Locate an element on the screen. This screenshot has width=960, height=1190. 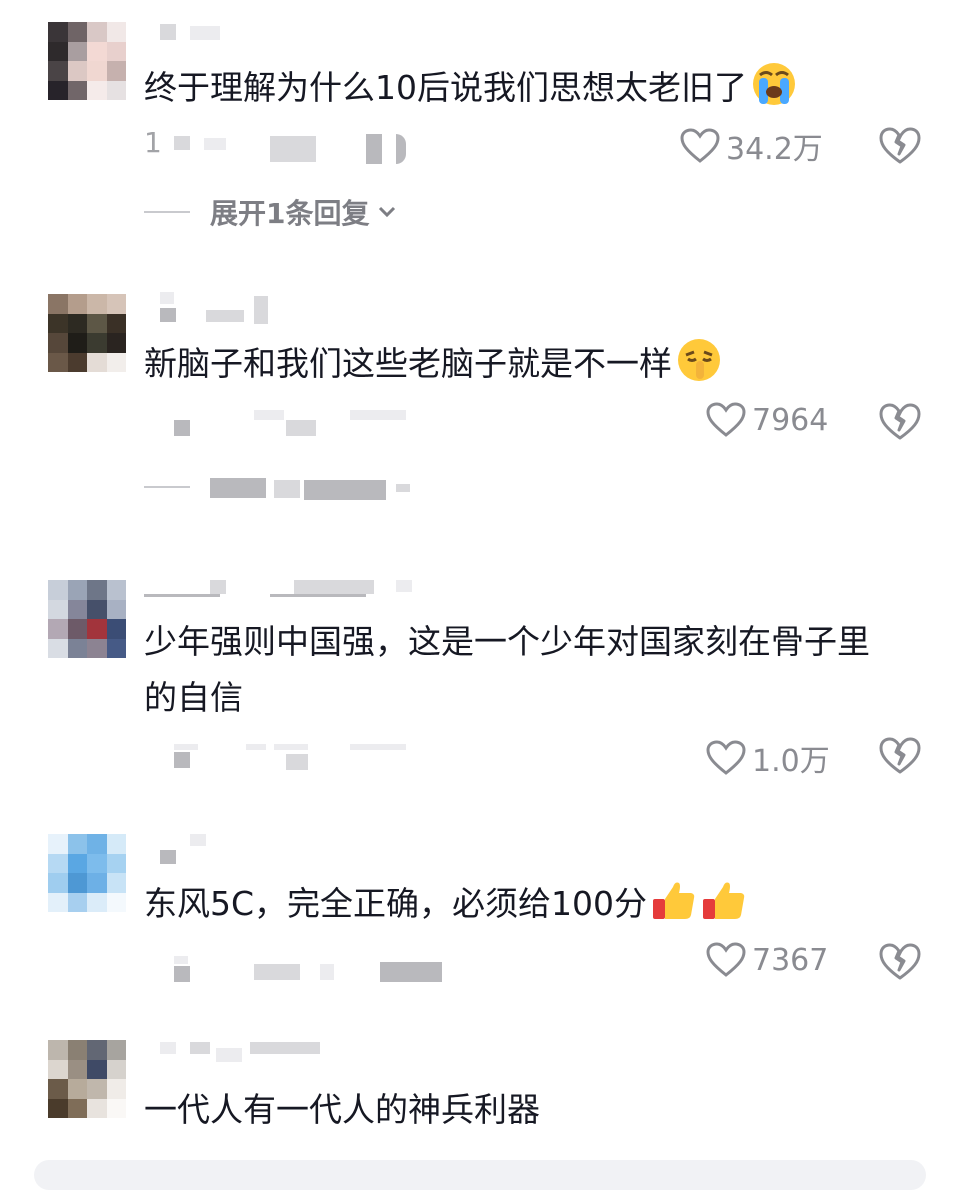
expand-replies-blurred is located at coordinates (284, 487).